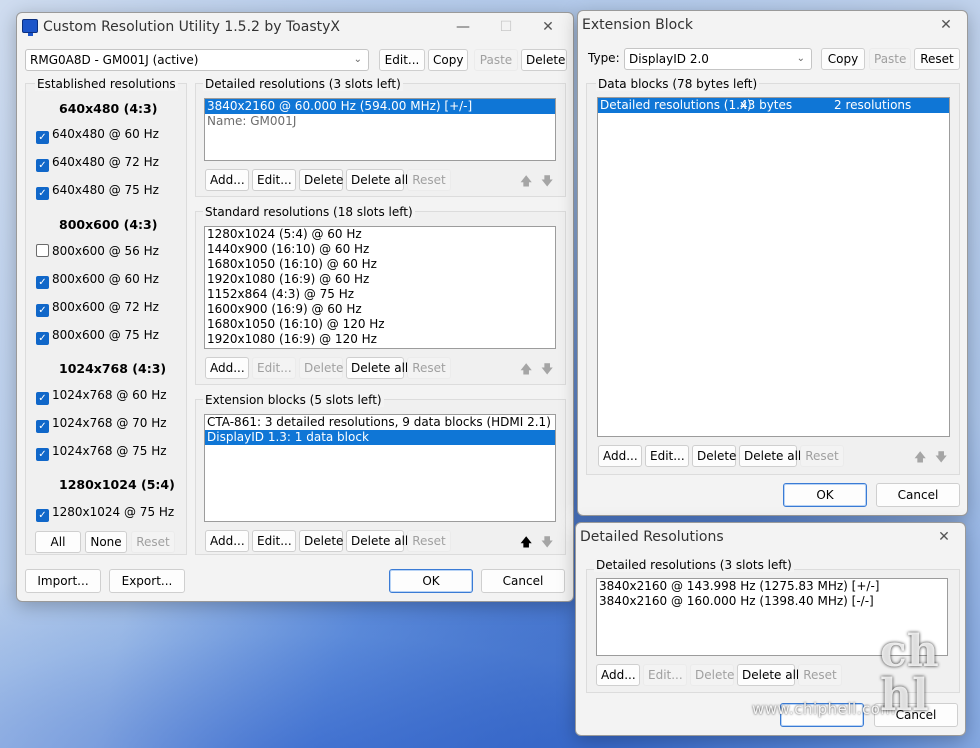 This screenshot has height=748, width=980. Describe the element at coordinates (321, 180) in the screenshot. I see `delete-detailed-button: Delete` at that location.